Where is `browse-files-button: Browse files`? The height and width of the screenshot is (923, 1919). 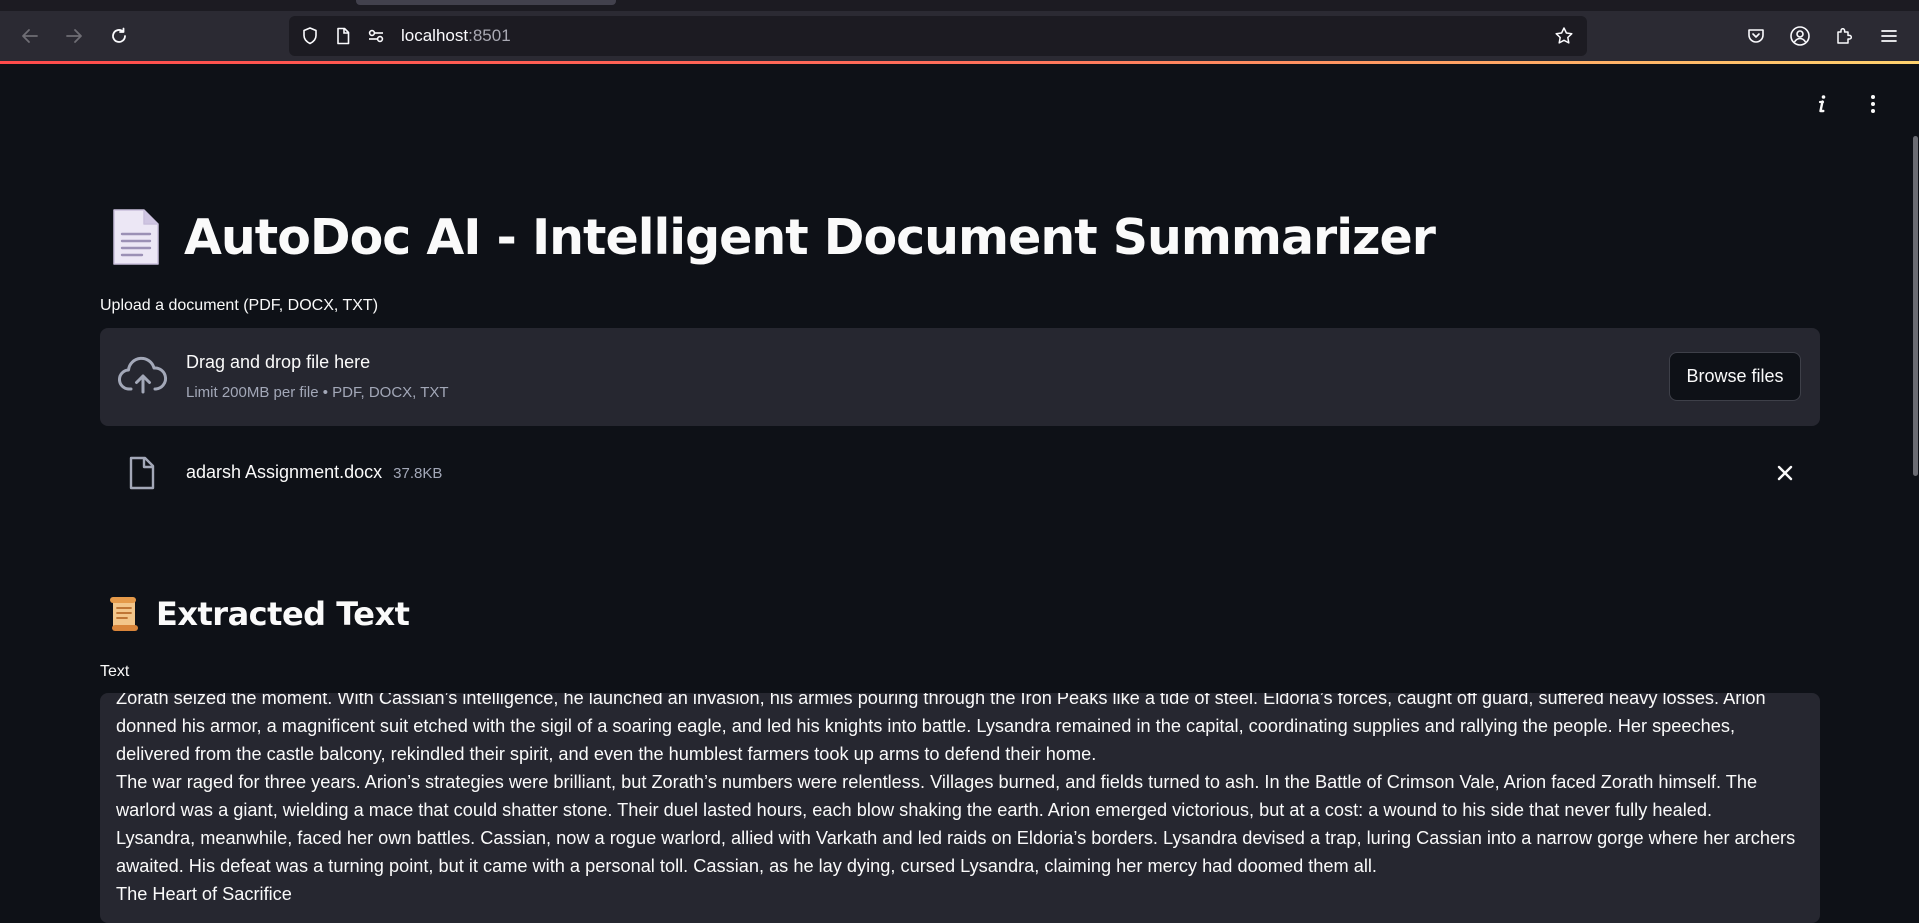 browse-files-button: Browse files is located at coordinates (1735, 376).